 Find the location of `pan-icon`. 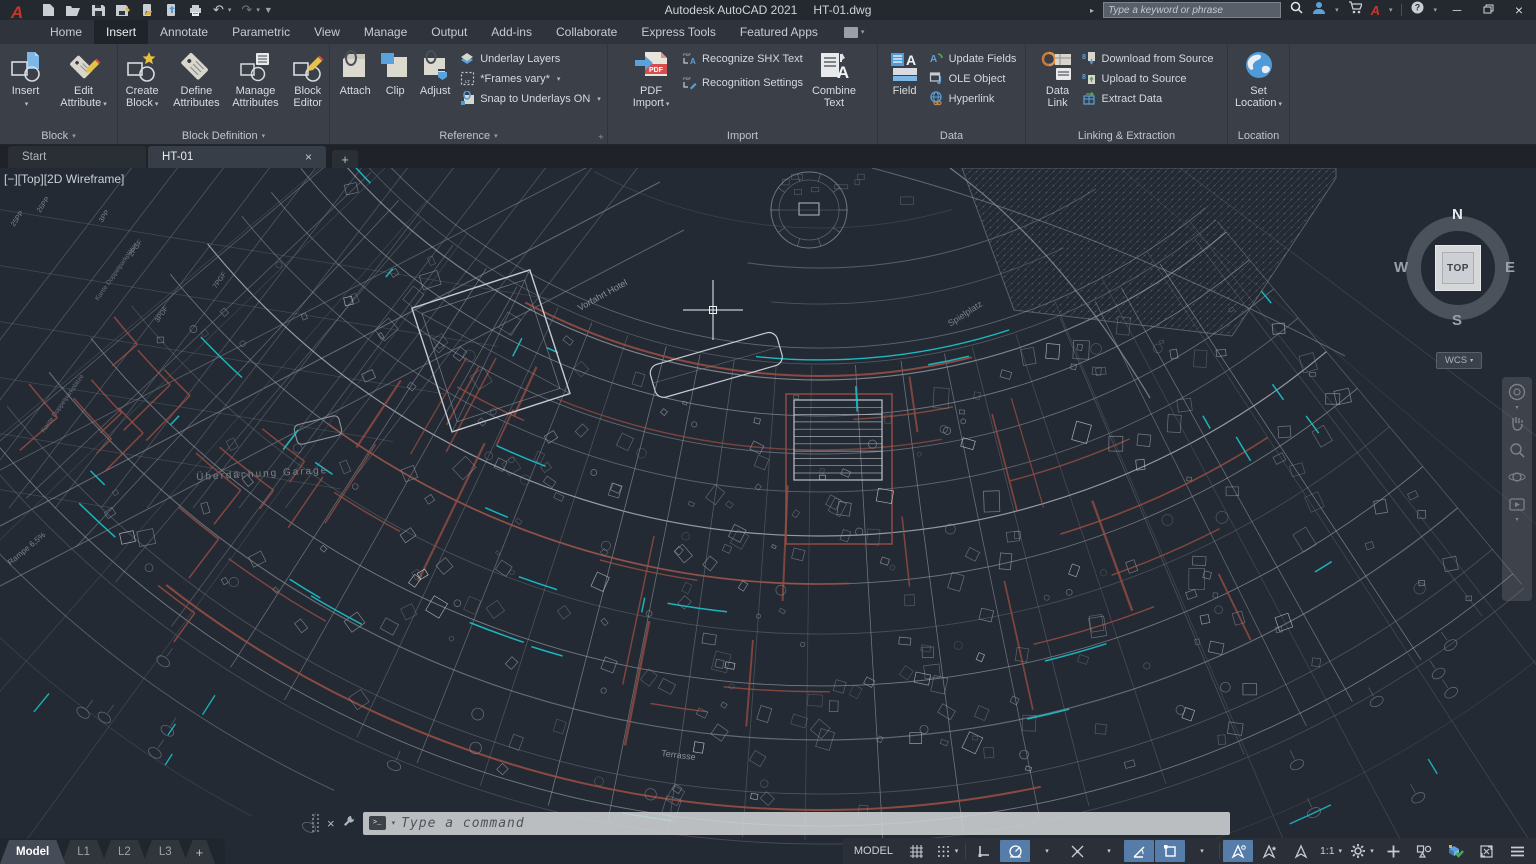

pan-icon is located at coordinates (1517, 423).